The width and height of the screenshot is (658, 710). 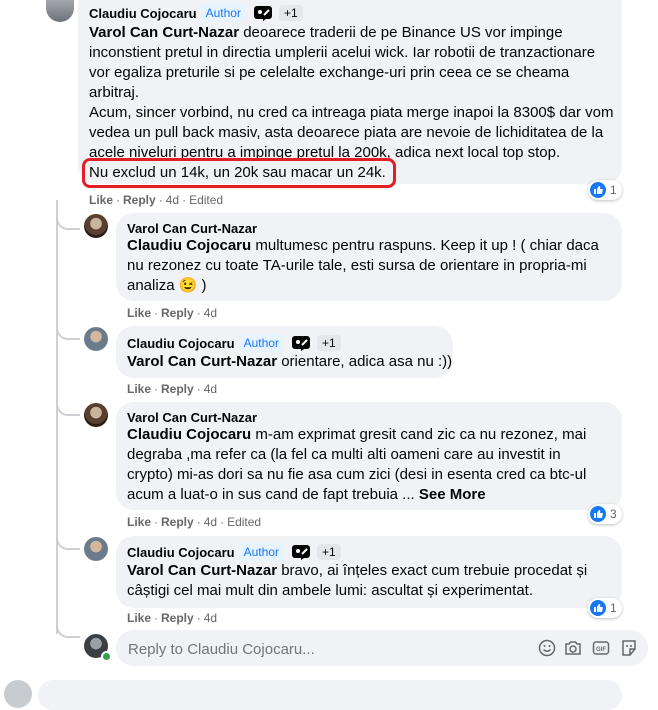 What do you see at coordinates (188, 285) in the screenshot?
I see `wink-emoji-icon: 😉` at bounding box center [188, 285].